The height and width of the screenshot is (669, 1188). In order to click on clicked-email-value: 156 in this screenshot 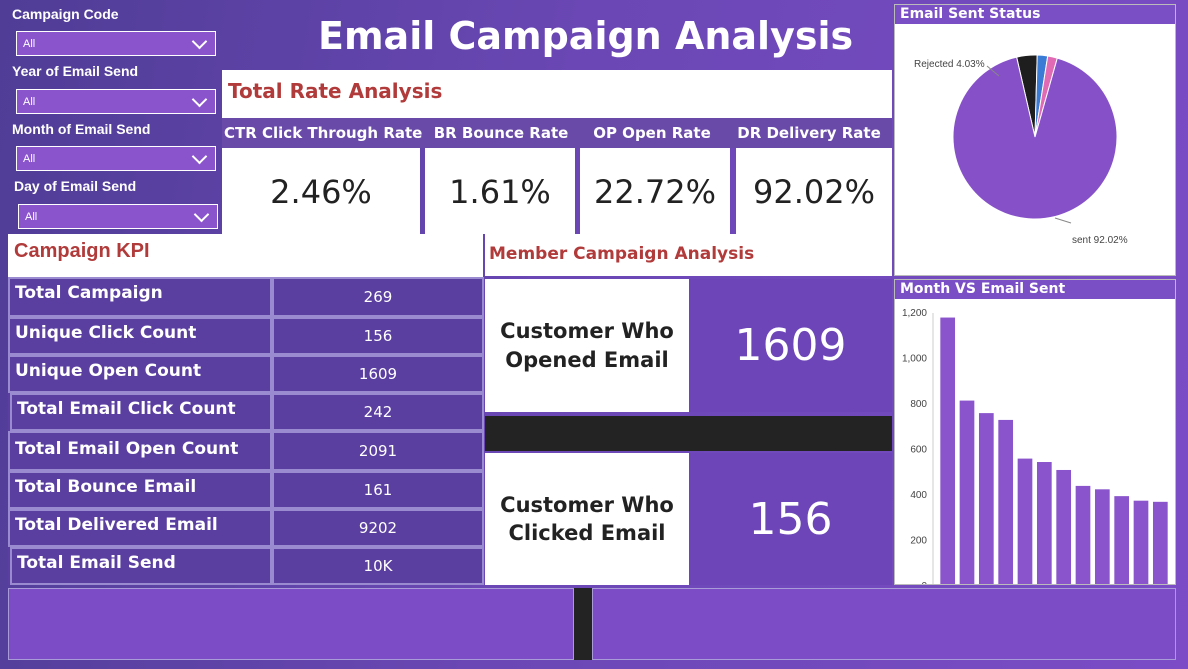, I will do `click(790, 519)`.